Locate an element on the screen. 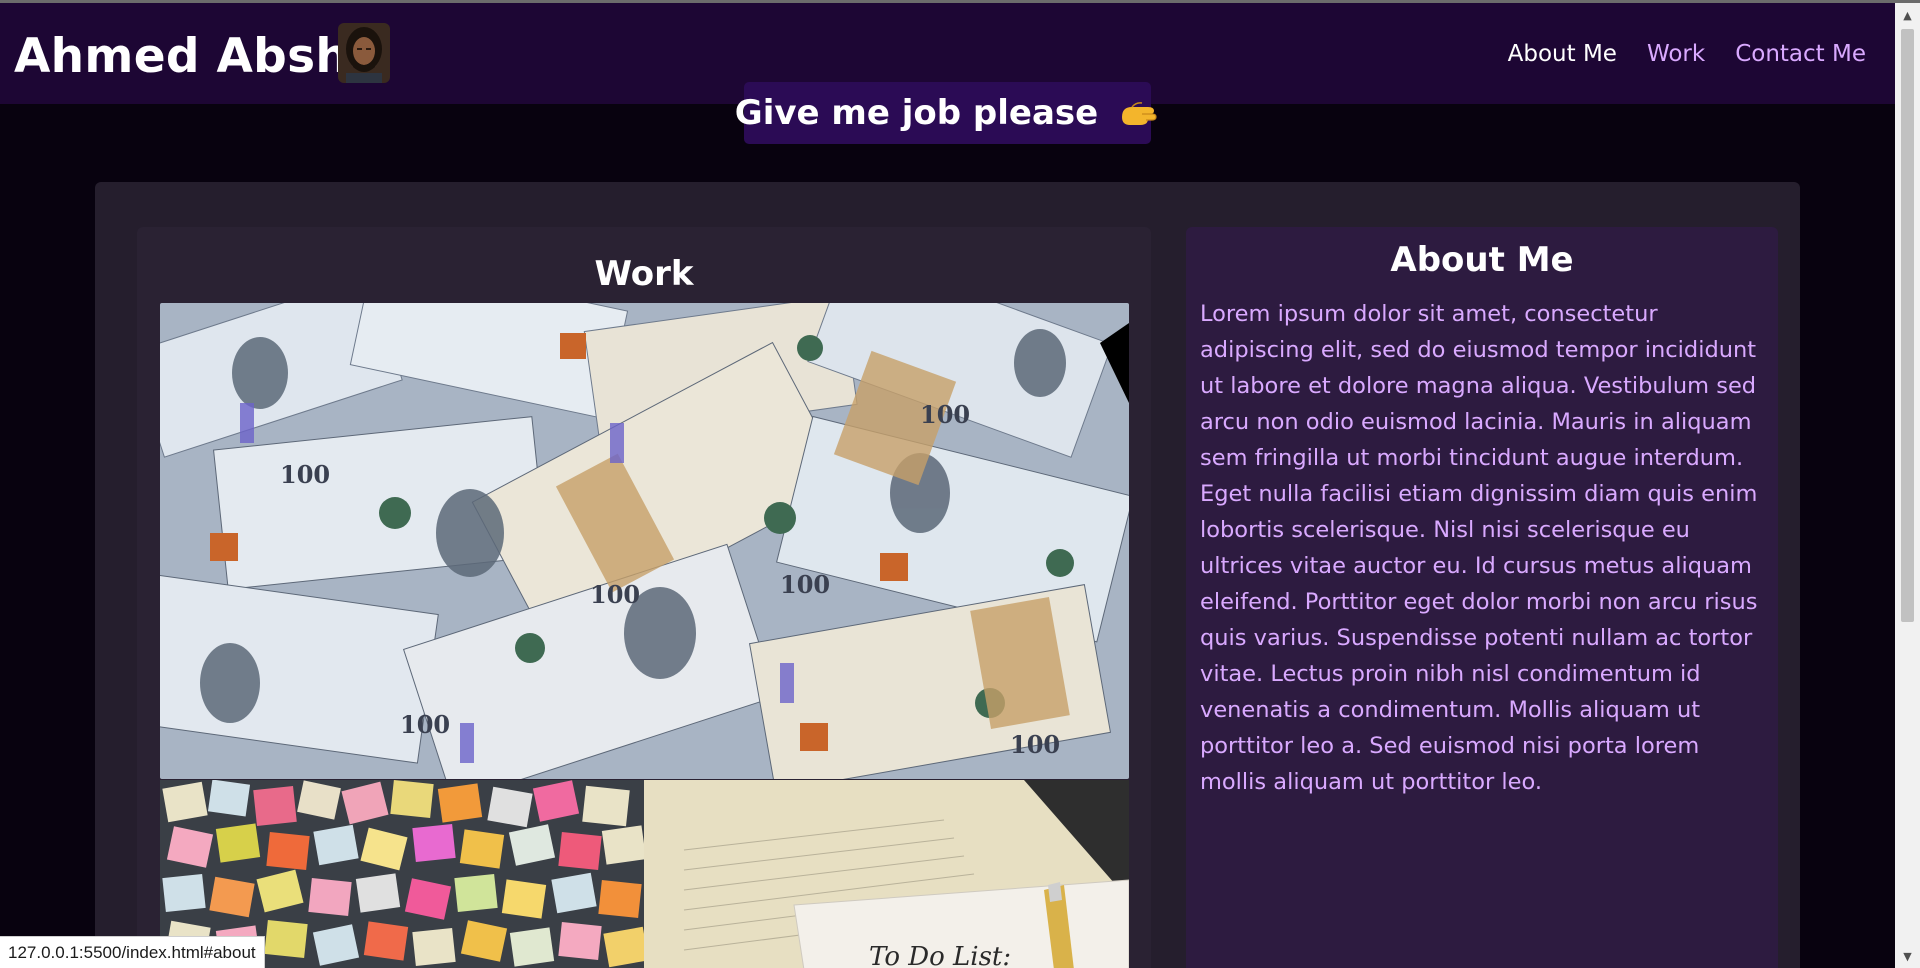 The width and height of the screenshot is (1920, 968). scroll-thumb is located at coordinates (1907, 325).